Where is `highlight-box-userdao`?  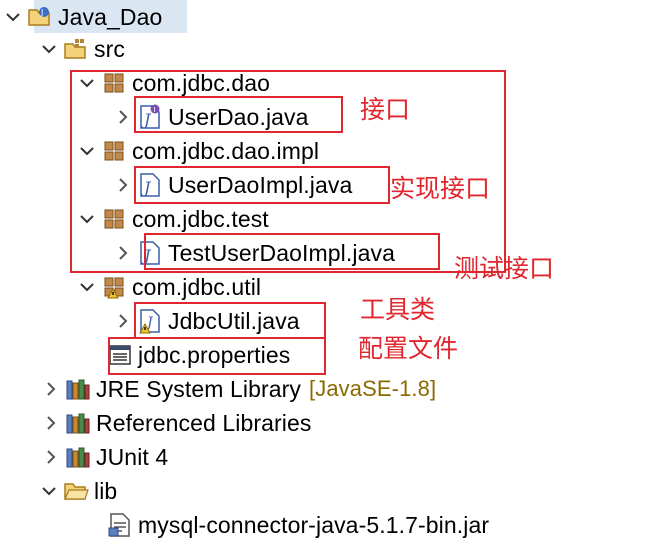 highlight-box-userdao is located at coordinates (238, 114).